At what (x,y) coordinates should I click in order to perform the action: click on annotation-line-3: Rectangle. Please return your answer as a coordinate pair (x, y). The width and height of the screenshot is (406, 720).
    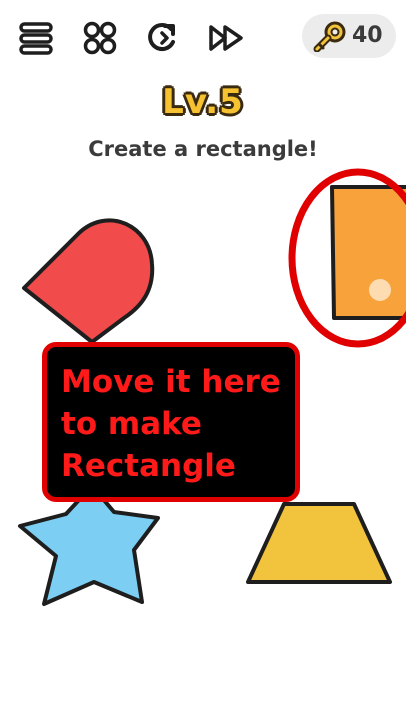
    Looking at the image, I should click on (148, 466).